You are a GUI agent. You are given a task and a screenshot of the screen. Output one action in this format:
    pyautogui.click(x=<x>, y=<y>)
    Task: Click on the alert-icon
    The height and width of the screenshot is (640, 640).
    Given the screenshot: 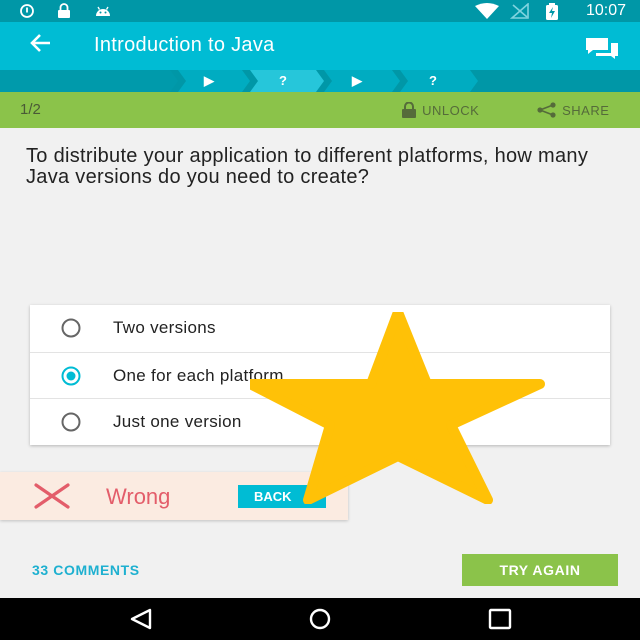 What is the action you would take?
    pyautogui.click(x=27, y=13)
    